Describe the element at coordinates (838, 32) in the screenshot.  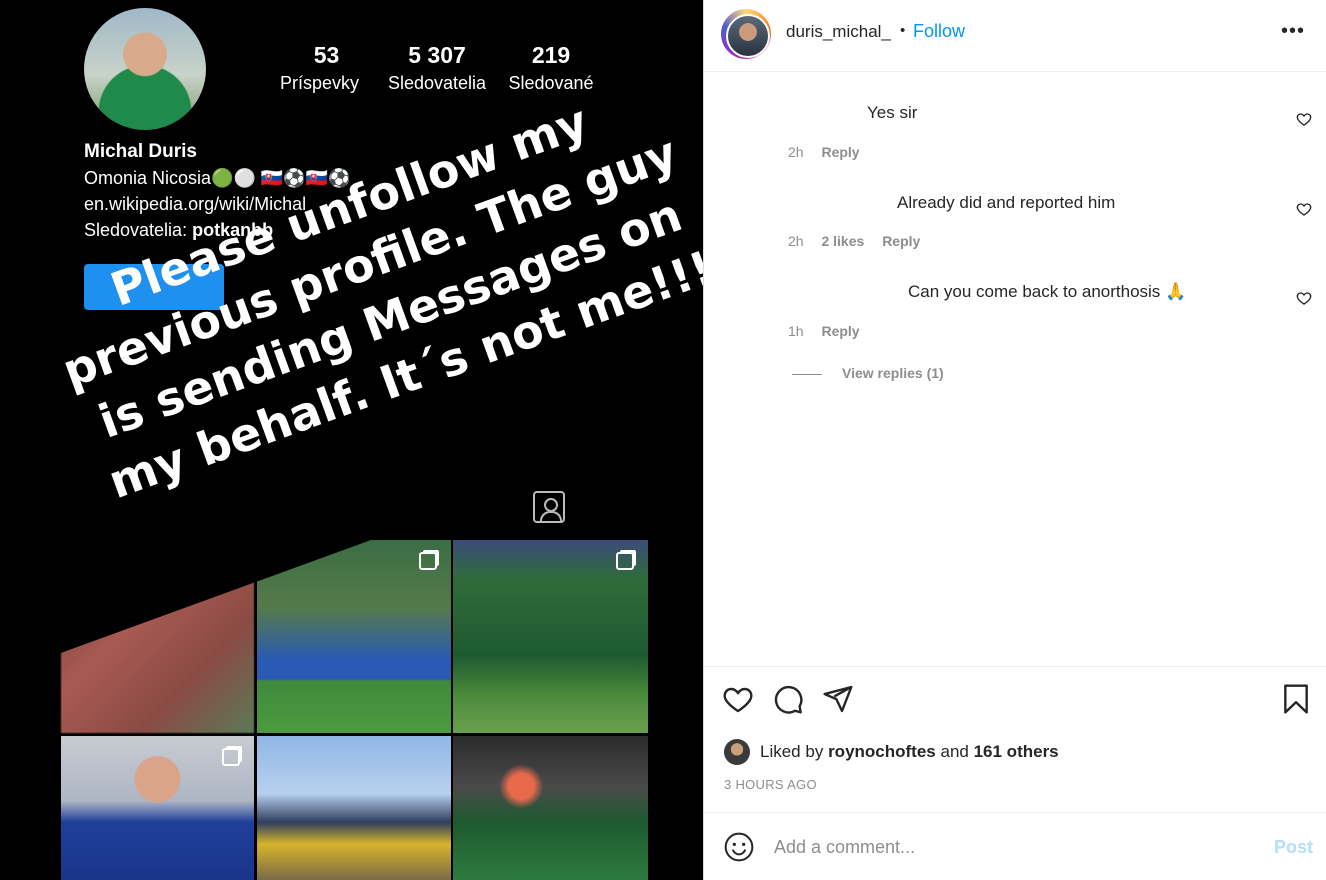
I see `author-username: duris_michal_` at that location.